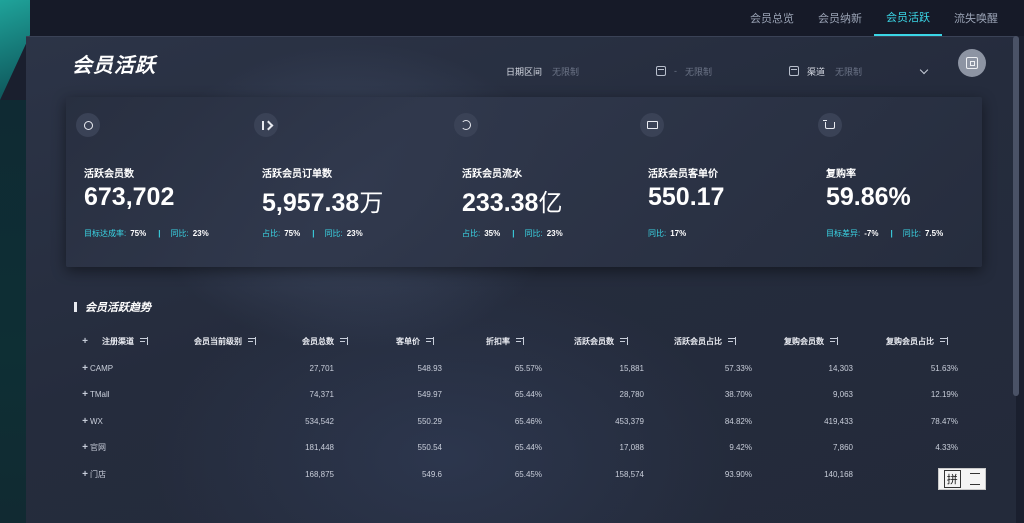  I want to click on table-cell: 78.47%, so click(944, 421).